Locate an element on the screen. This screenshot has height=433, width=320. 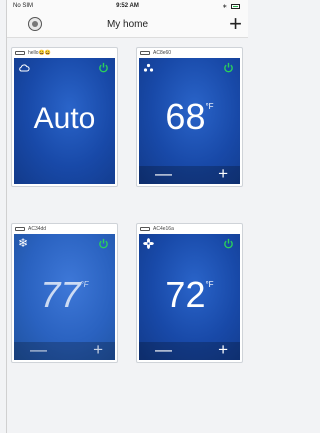
device-card-4: AC4e16a 72°F — + is located at coordinates (189, 293).